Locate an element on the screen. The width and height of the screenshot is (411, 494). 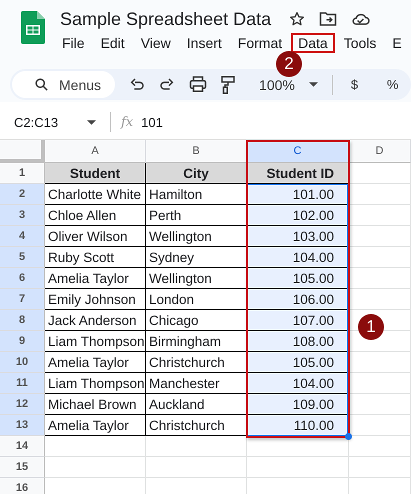
print-icon is located at coordinates (198, 84).